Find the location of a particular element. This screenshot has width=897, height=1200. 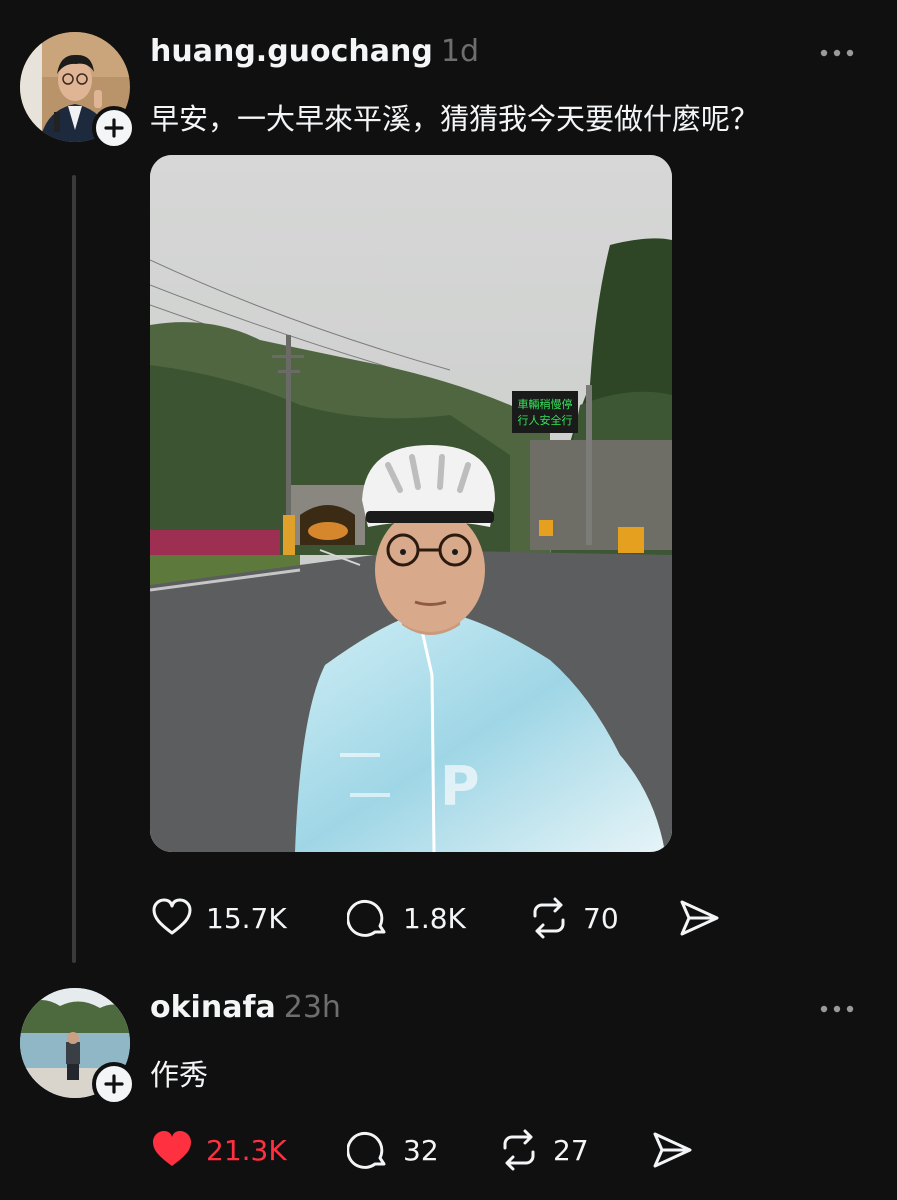

repost-count: 70 is located at coordinates (601, 918).